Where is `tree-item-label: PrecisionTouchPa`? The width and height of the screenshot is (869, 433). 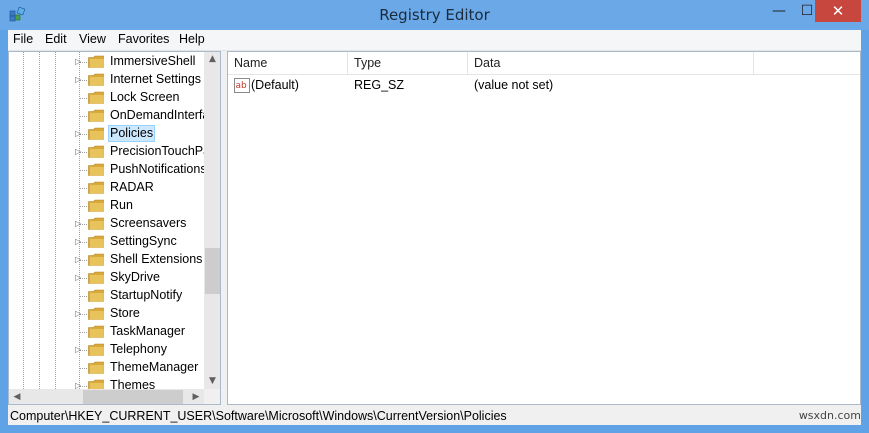 tree-item-label: PrecisionTouchPa is located at coordinates (160, 151).